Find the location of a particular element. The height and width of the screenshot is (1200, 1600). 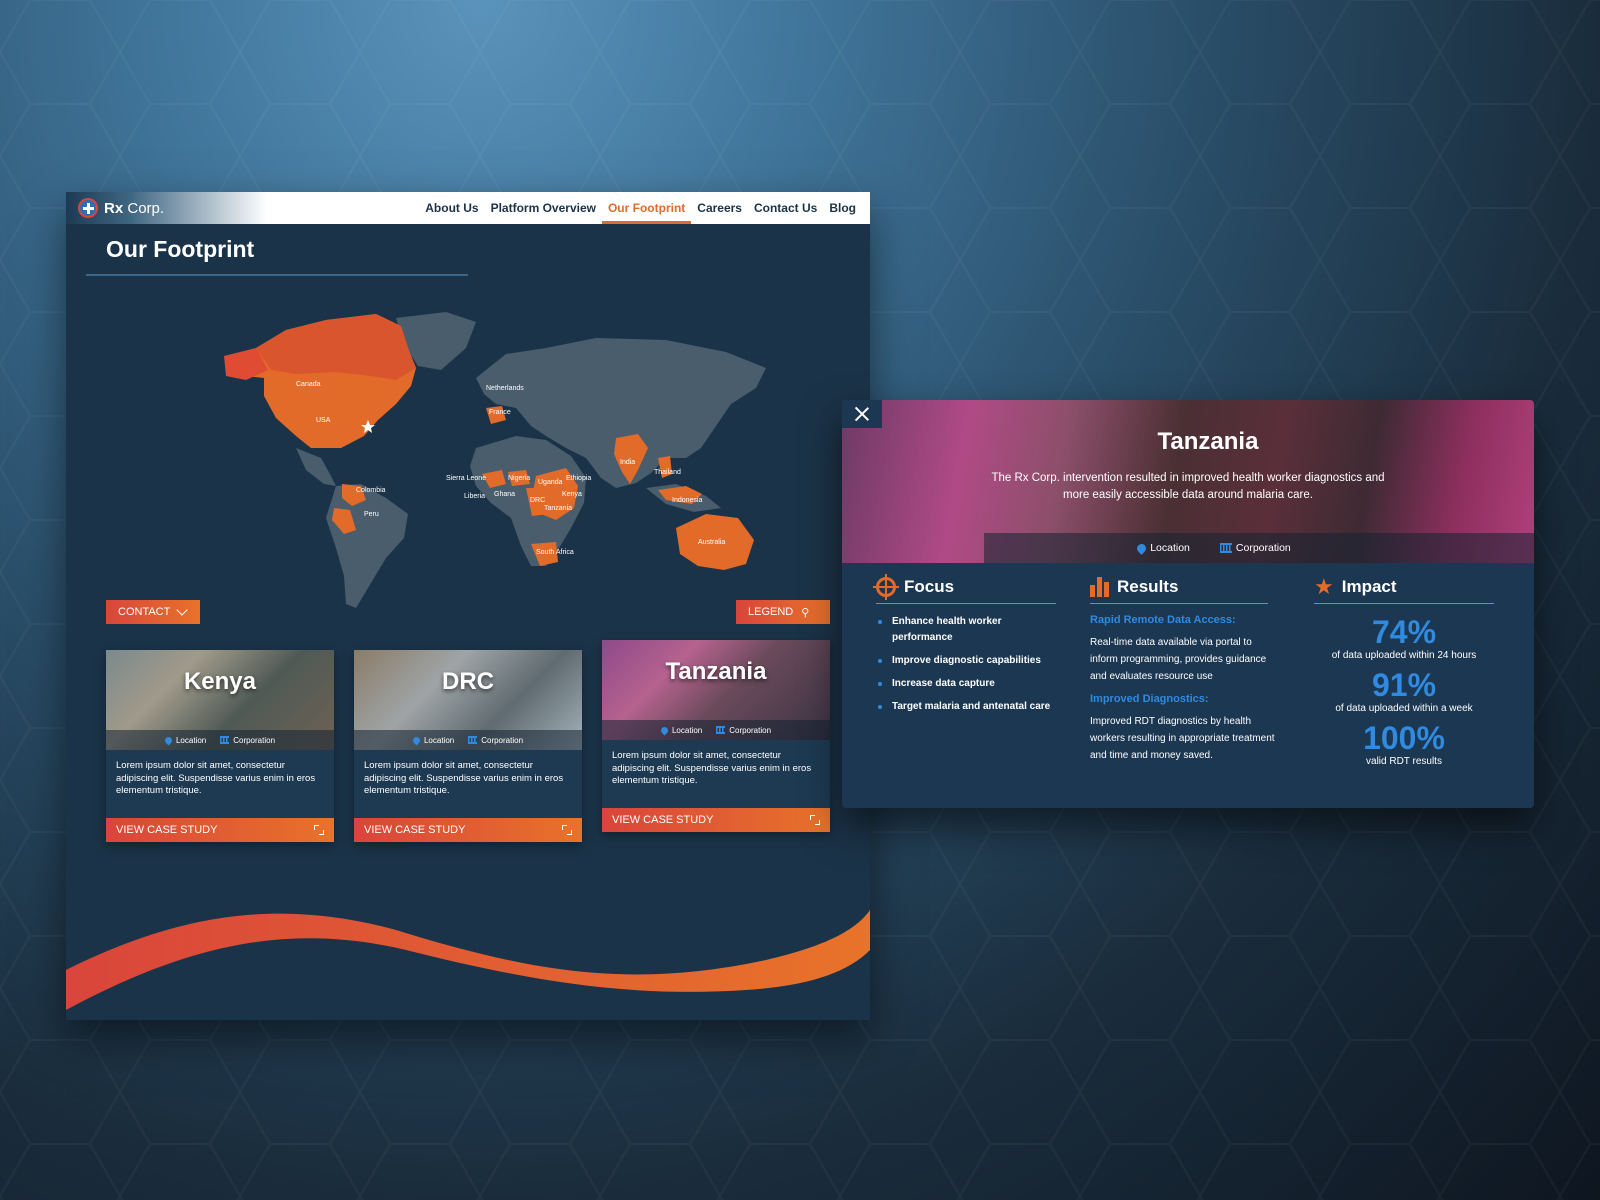

result-title: Improved Diagnostics: is located at coordinates (1149, 699).